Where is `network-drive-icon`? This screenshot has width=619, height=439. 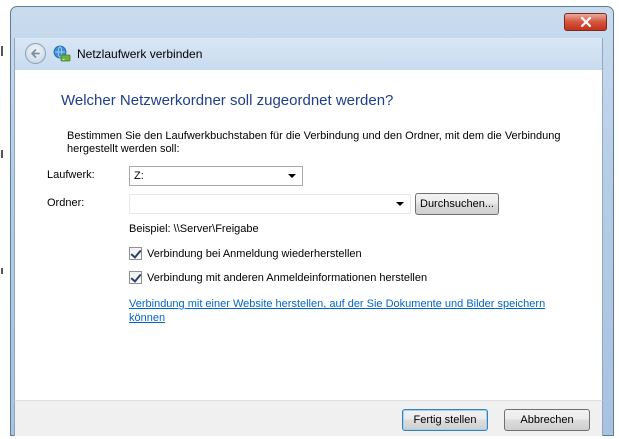 network-drive-icon is located at coordinates (62, 53).